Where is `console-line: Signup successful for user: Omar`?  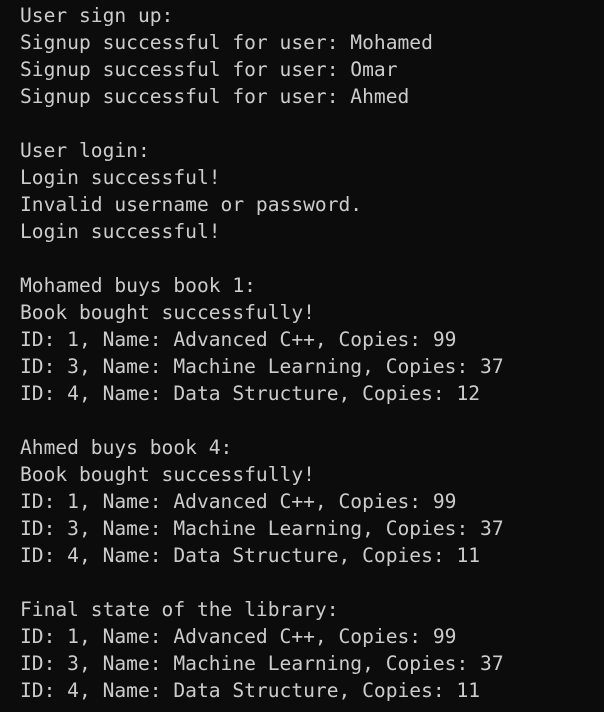 console-line: Signup successful for user: Omar is located at coordinates (209, 69).